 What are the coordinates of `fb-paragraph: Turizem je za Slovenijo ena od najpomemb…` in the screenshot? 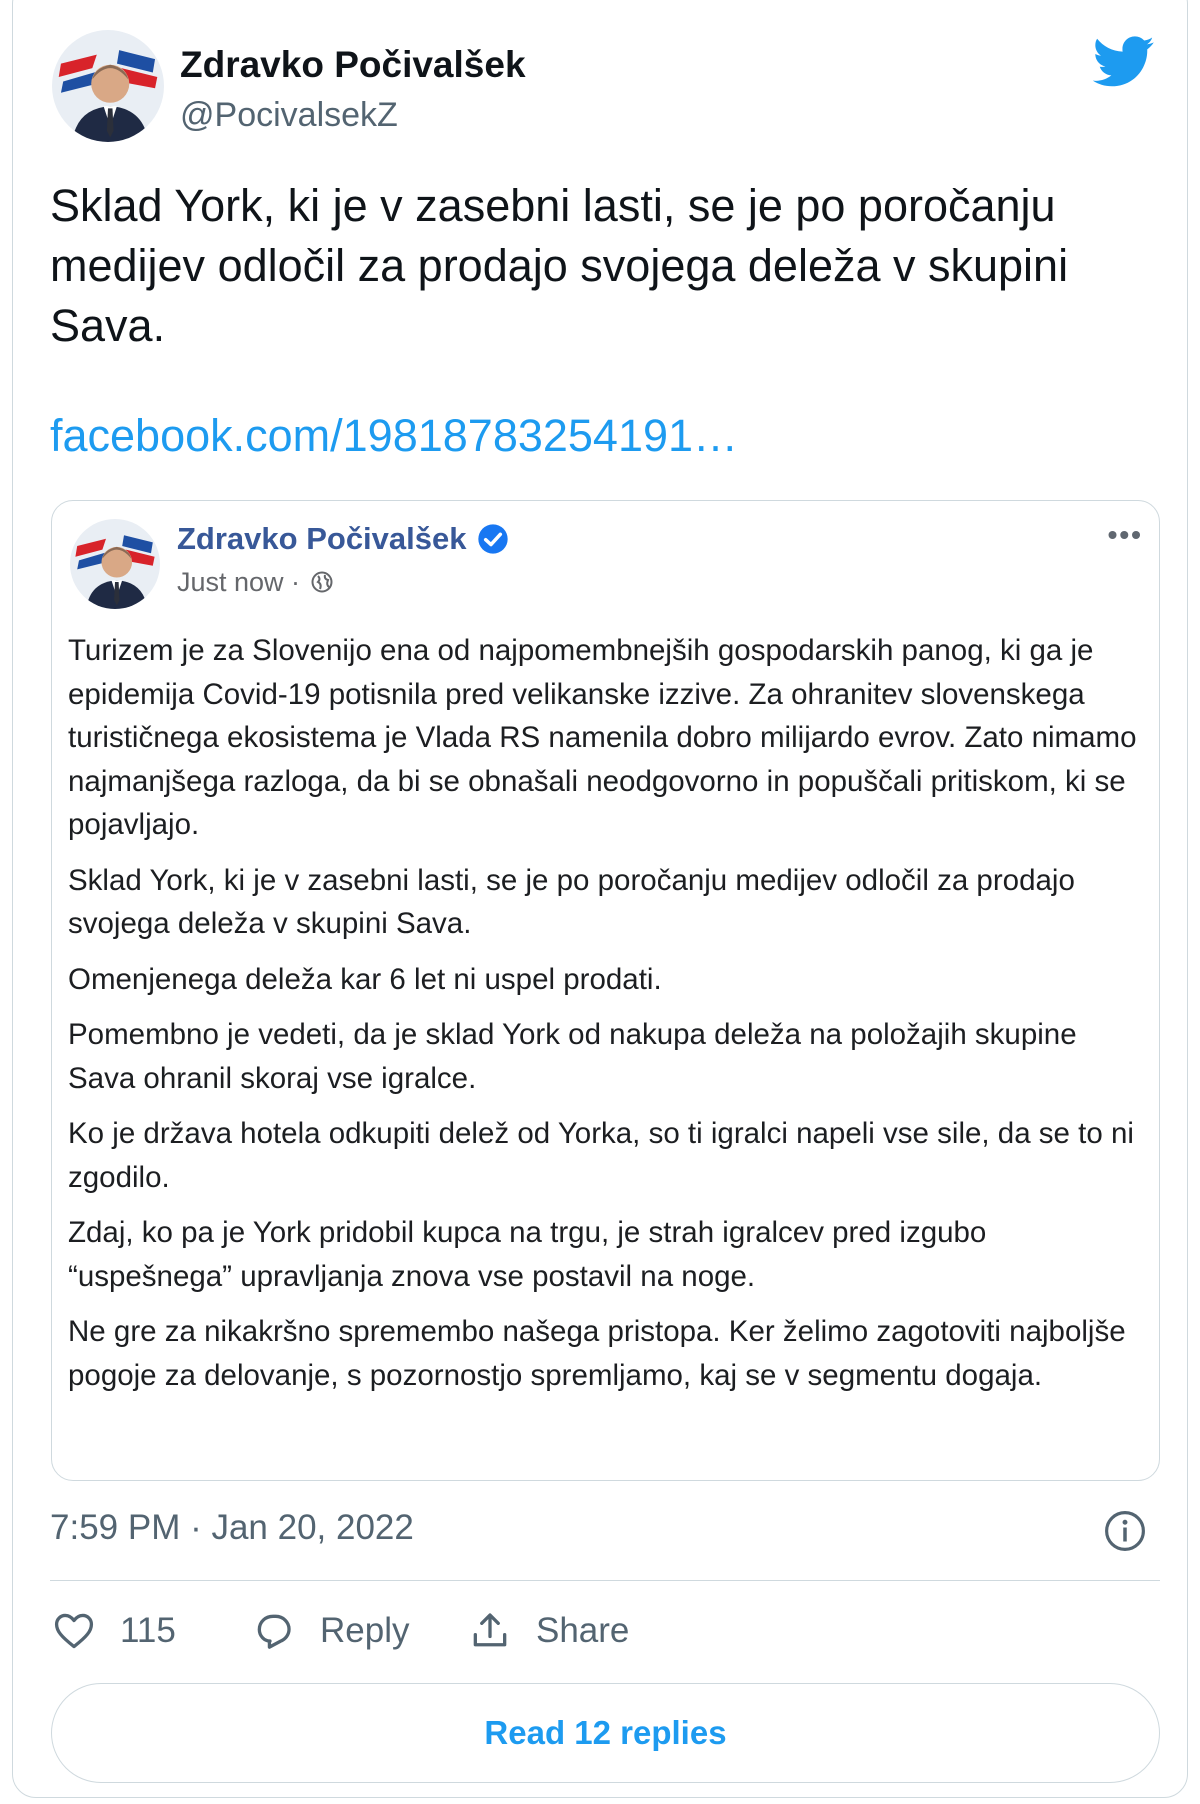 It's located at (602, 737).